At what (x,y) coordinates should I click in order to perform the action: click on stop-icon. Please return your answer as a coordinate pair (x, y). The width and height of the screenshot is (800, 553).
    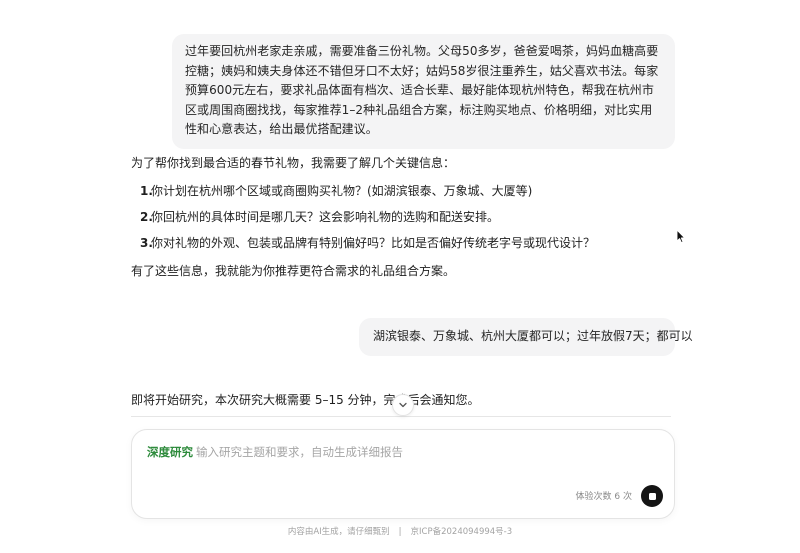
    Looking at the image, I should click on (652, 496).